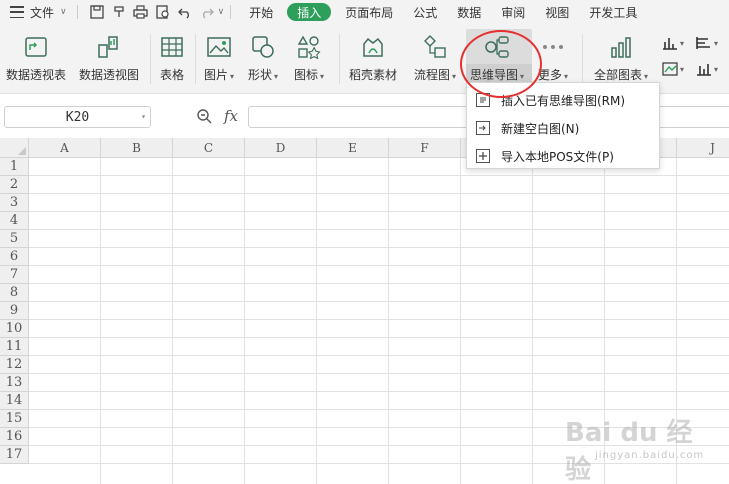  I want to click on tab-developer: 开发工具, so click(613, 12).